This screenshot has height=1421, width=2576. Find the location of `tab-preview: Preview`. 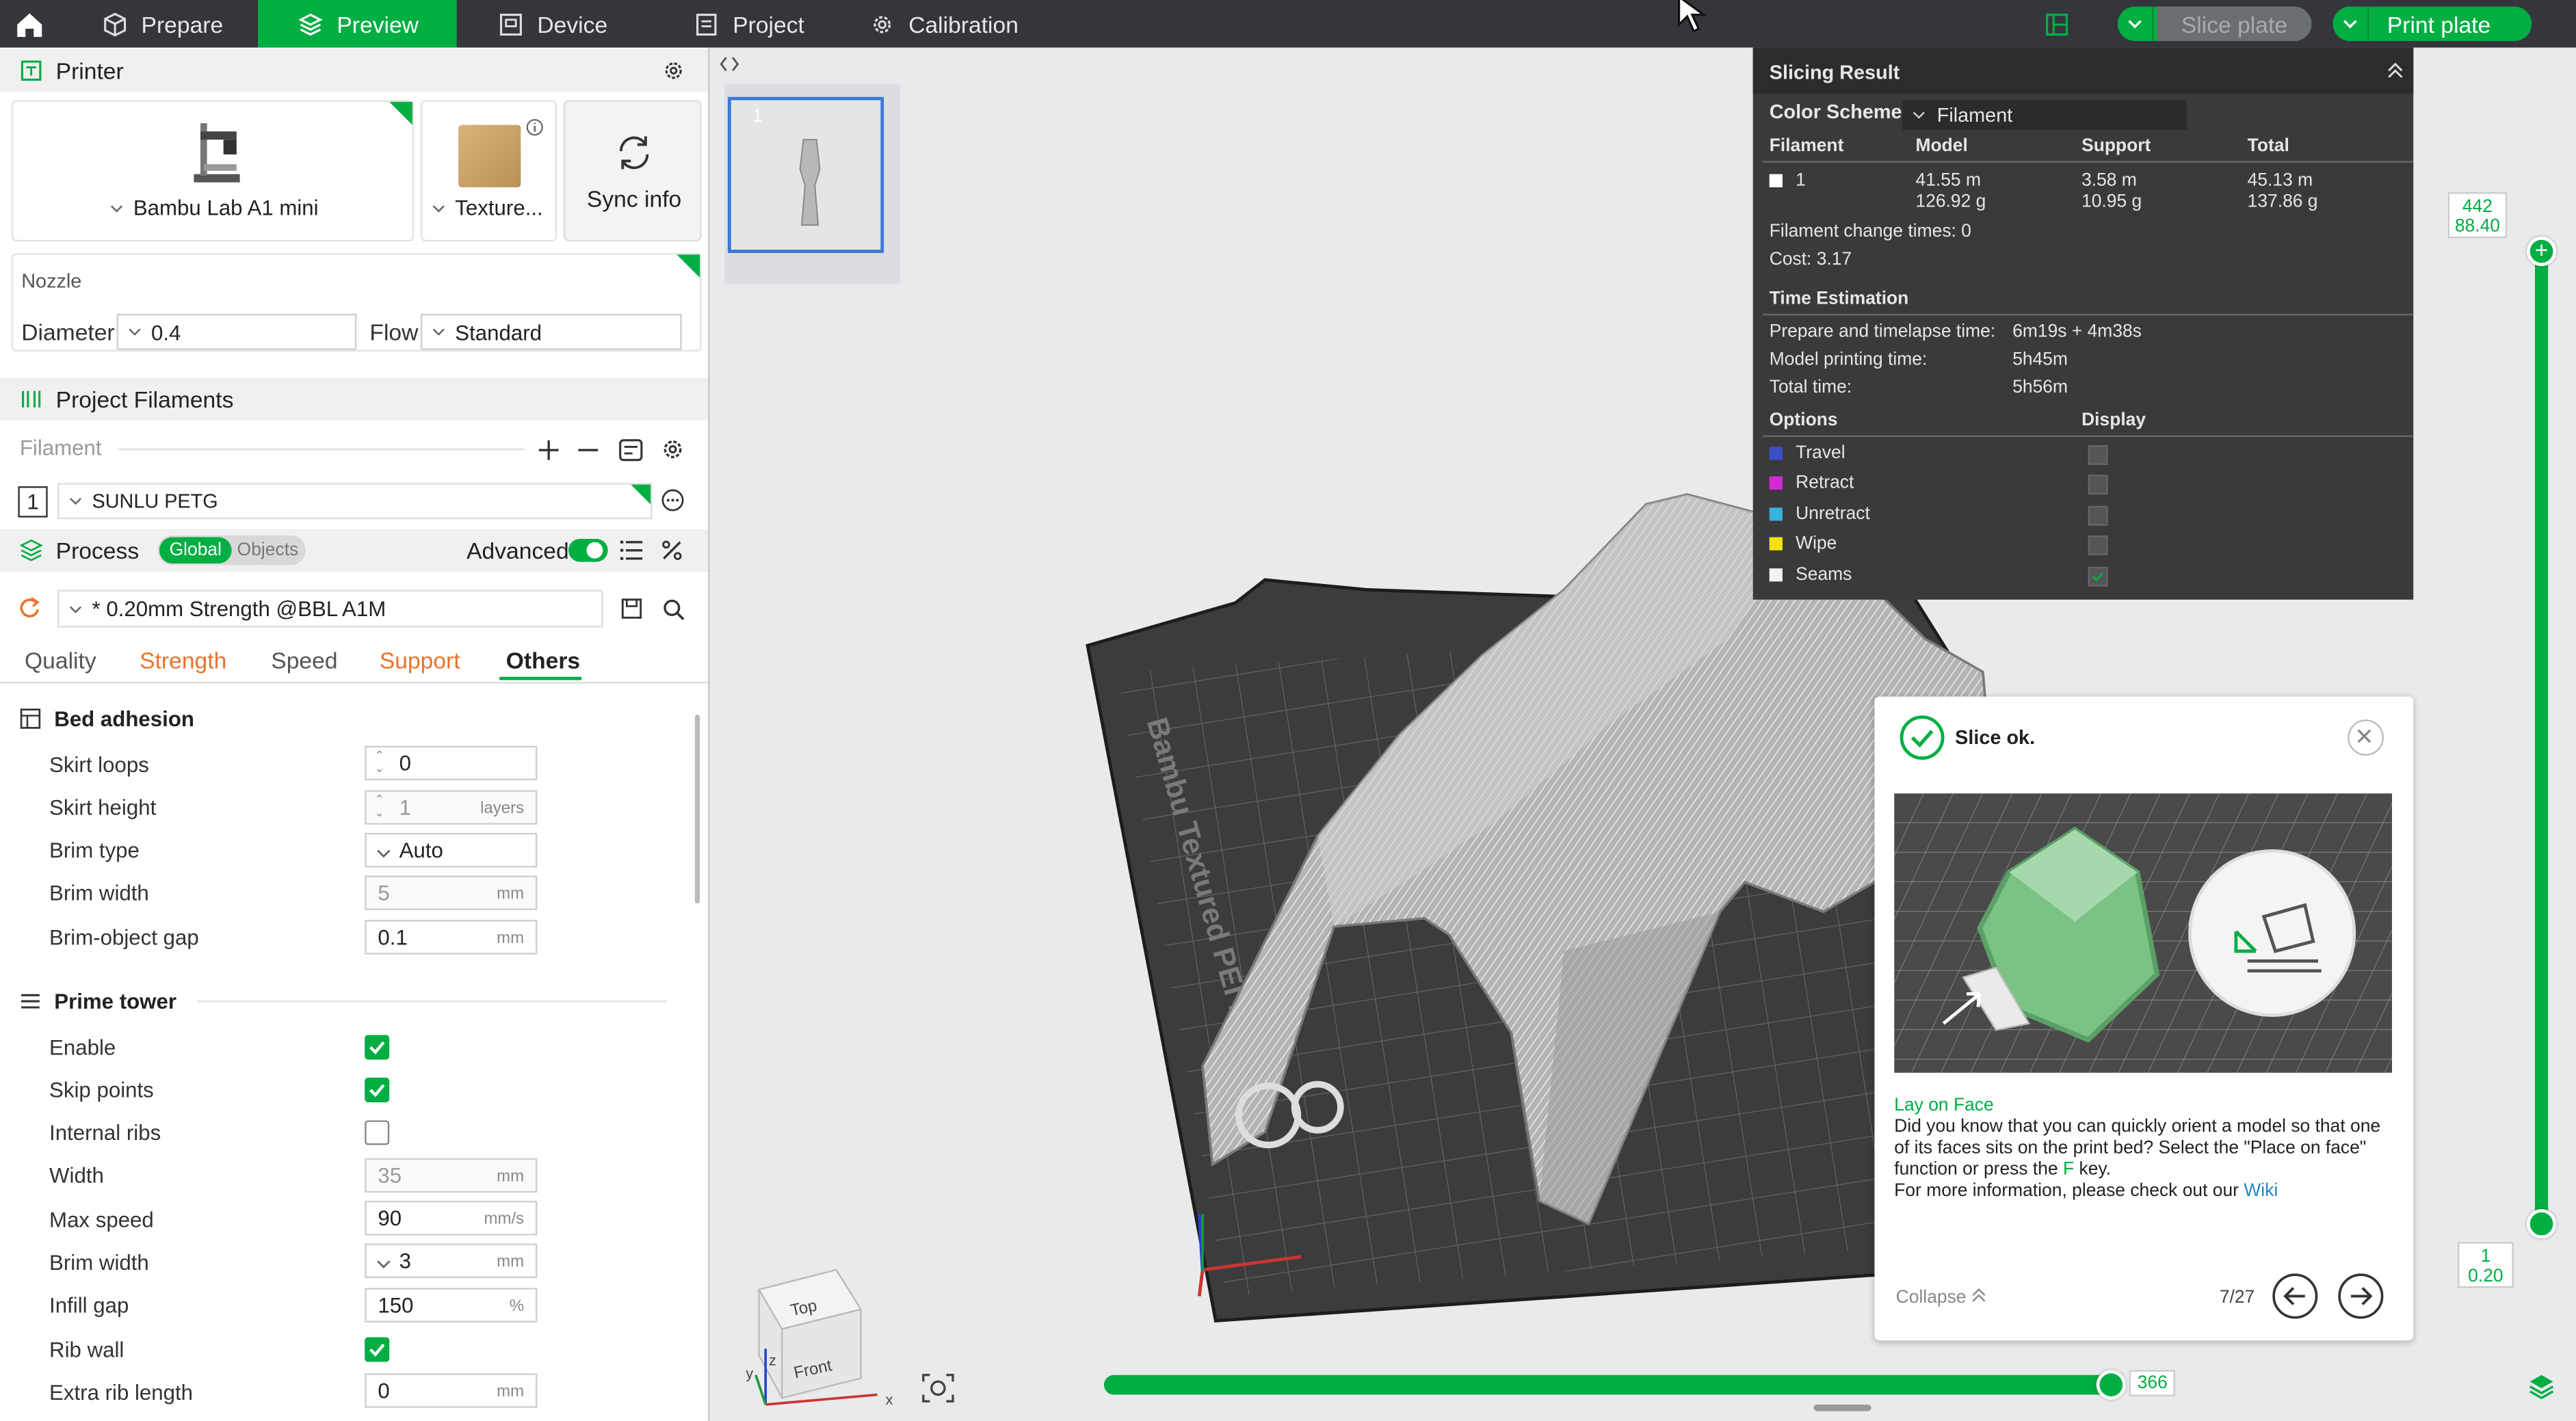

tab-preview: Preview is located at coordinates (357, 24).